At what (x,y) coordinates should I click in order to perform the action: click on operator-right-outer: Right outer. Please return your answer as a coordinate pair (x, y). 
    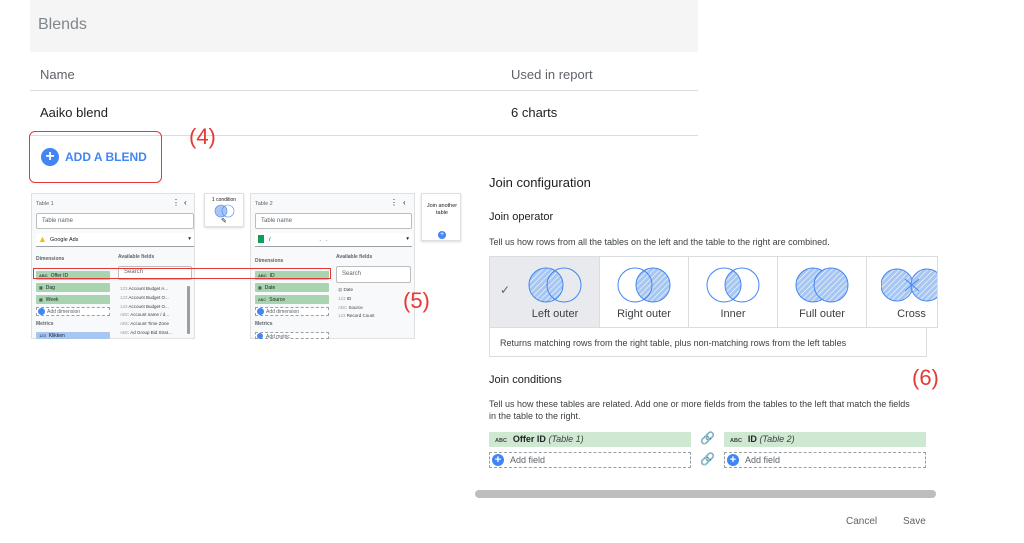
    Looking at the image, I should click on (644, 292).